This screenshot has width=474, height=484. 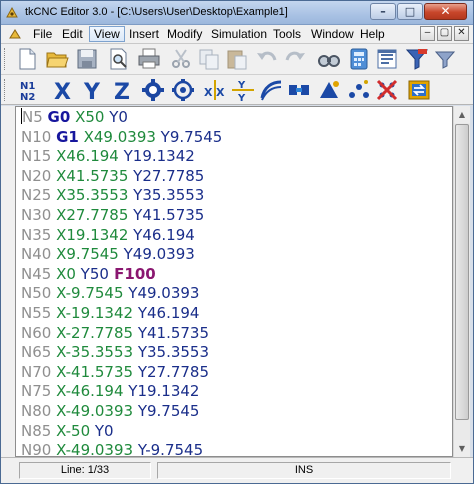 I want to click on calculator-icon, so click(x=359, y=59).